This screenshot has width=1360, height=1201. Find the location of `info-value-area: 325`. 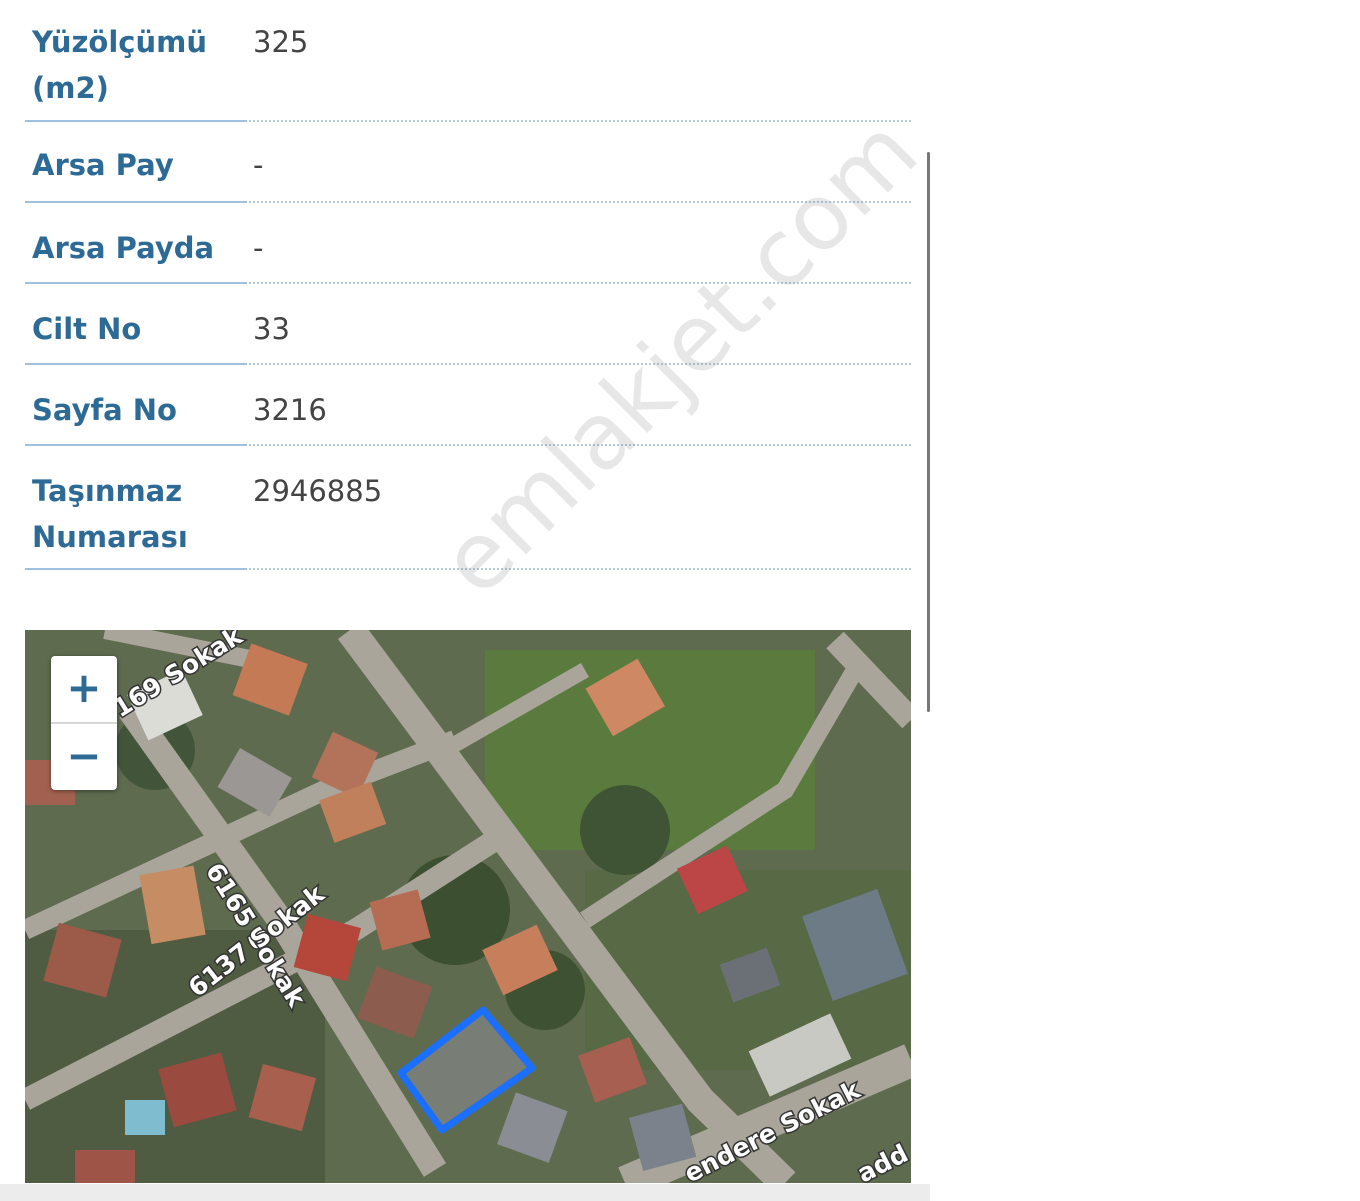

info-value-area: 325 is located at coordinates (281, 42).